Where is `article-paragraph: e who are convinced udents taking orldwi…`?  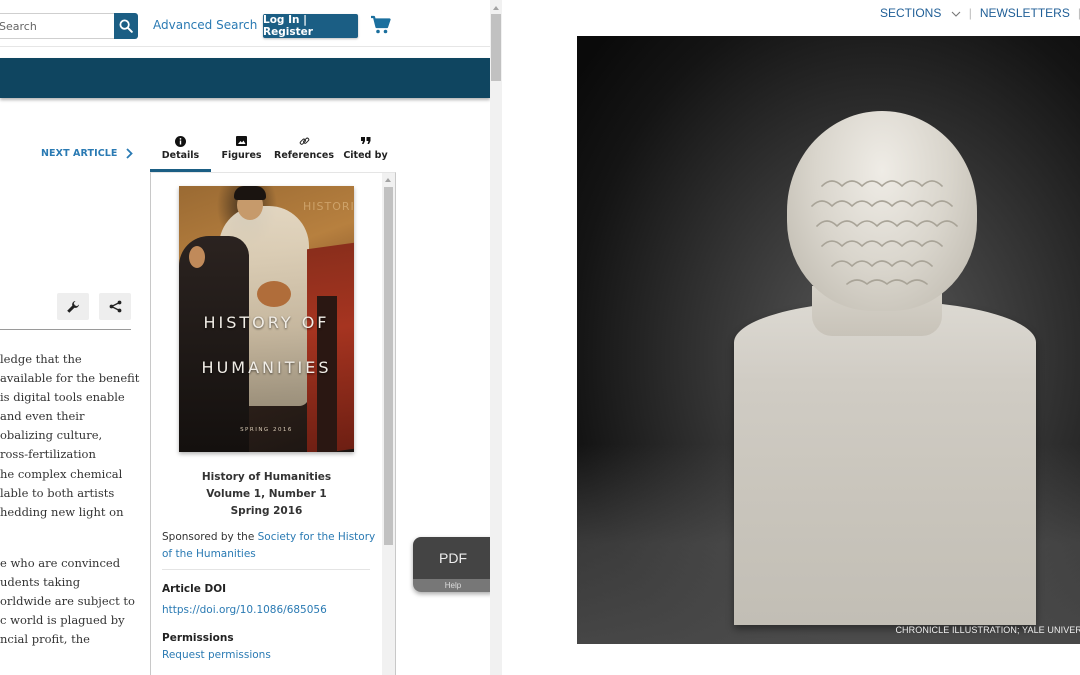 article-paragraph: e who are convinced udents taking orldwi… is located at coordinates (67, 601).